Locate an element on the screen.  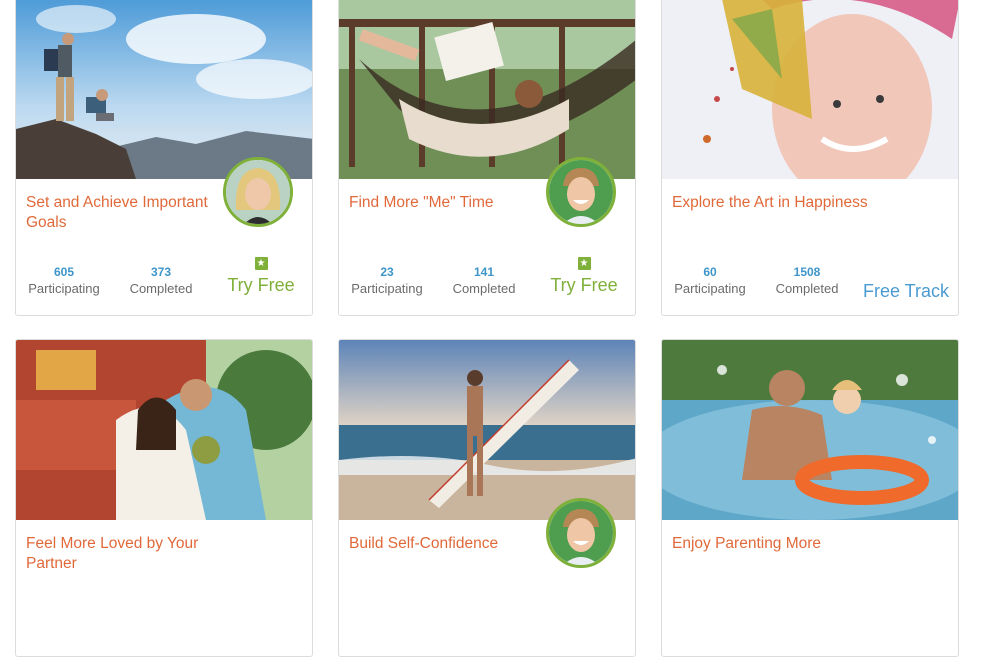
completed-stat: 141 Completed is located at coordinates (484, 281).